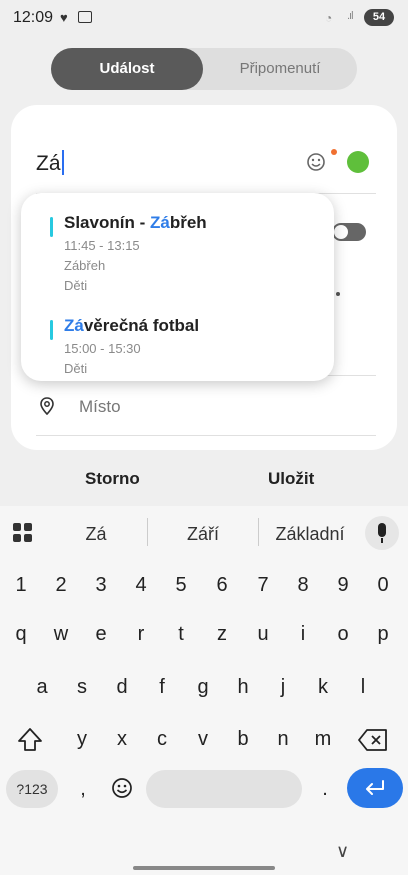 The width and height of the screenshot is (408, 875). What do you see at coordinates (82, 739) in the screenshot?
I see `key-y: y` at bounding box center [82, 739].